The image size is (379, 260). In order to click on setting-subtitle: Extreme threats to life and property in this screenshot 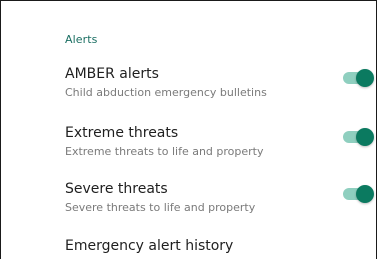, I will do `click(164, 151)`.